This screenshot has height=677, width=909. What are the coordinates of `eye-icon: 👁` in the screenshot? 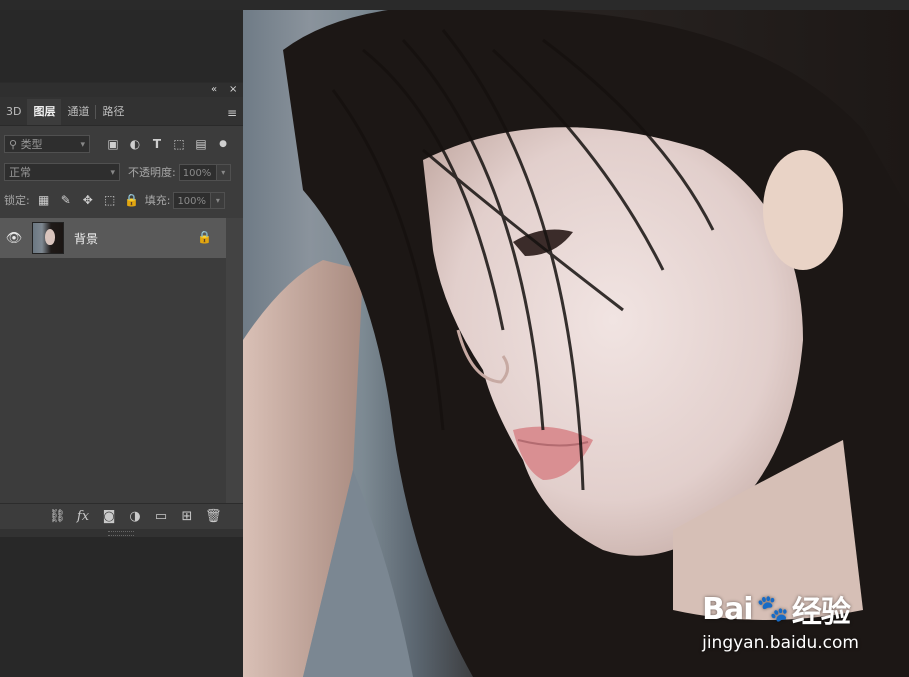 It's located at (14, 238).